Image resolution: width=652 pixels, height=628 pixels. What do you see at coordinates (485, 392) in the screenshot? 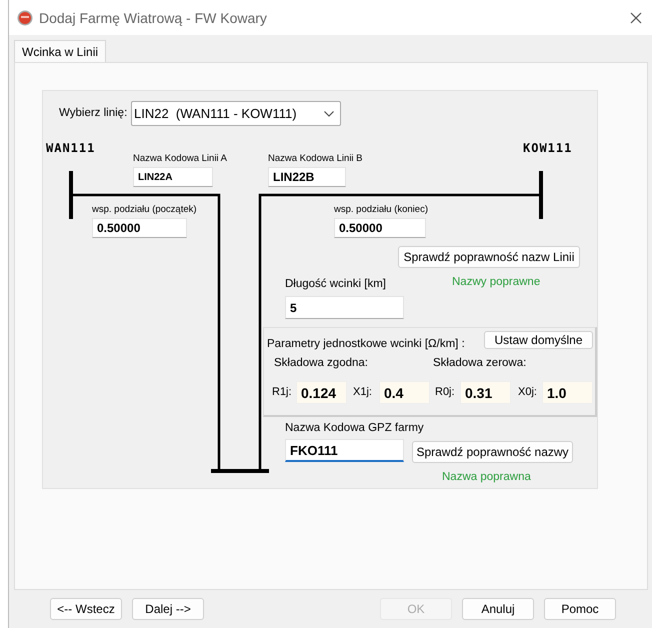
I see `input-field: 0.31` at bounding box center [485, 392].